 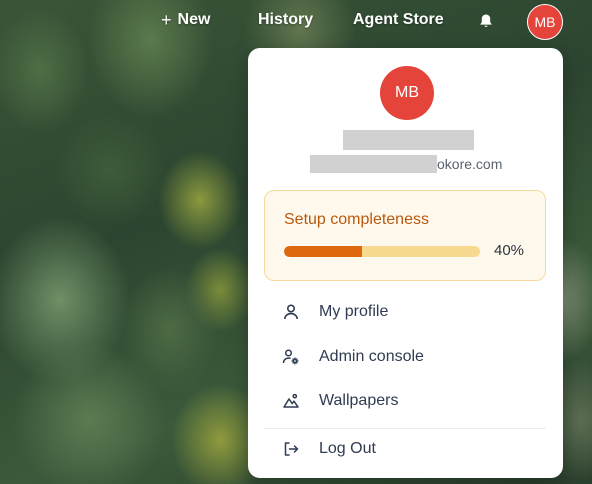 What do you see at coordinates (470, 164) in the screenshot?
I see `email-suffix: okore.com` at bounding box center [470, 164].